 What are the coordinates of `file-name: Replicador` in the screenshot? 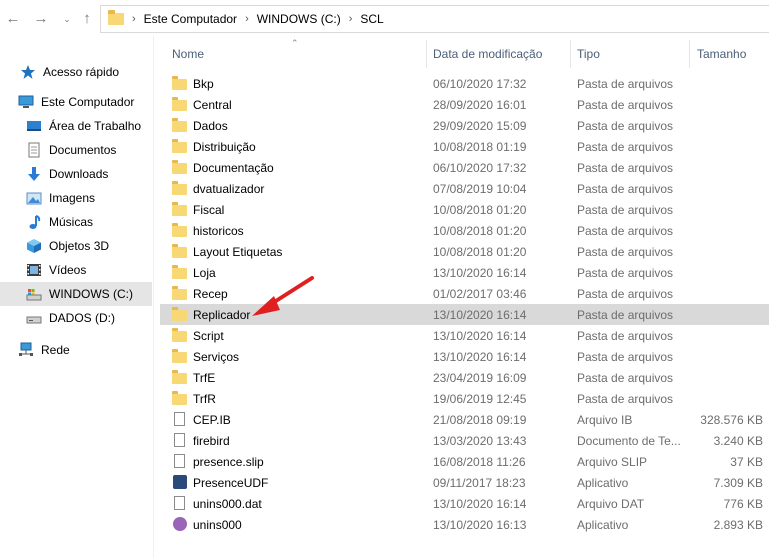 It's located at (222, 314).